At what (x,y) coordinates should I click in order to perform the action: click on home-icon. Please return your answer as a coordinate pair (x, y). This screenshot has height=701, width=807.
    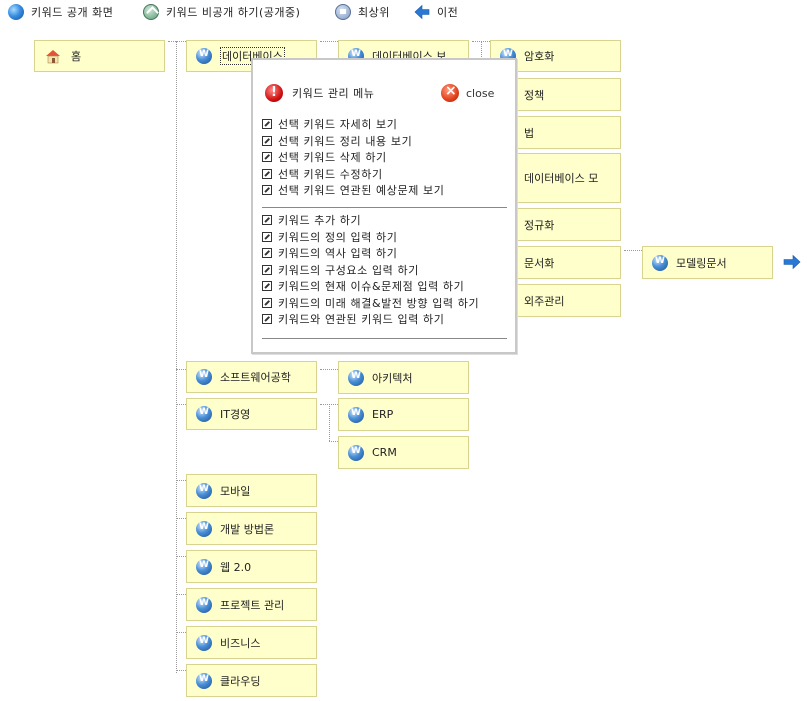
    Looking at the image, I should click on (343, 12).